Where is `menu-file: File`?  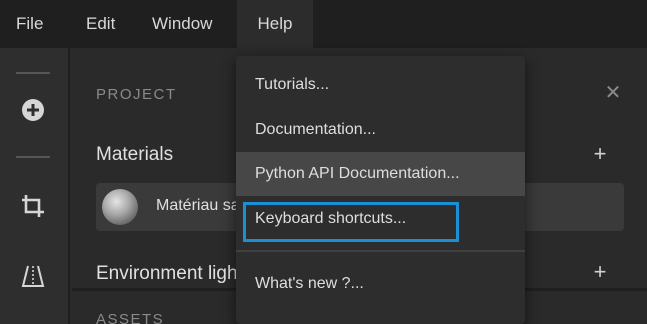
menu-file: File is located at coordinates (35, 24).